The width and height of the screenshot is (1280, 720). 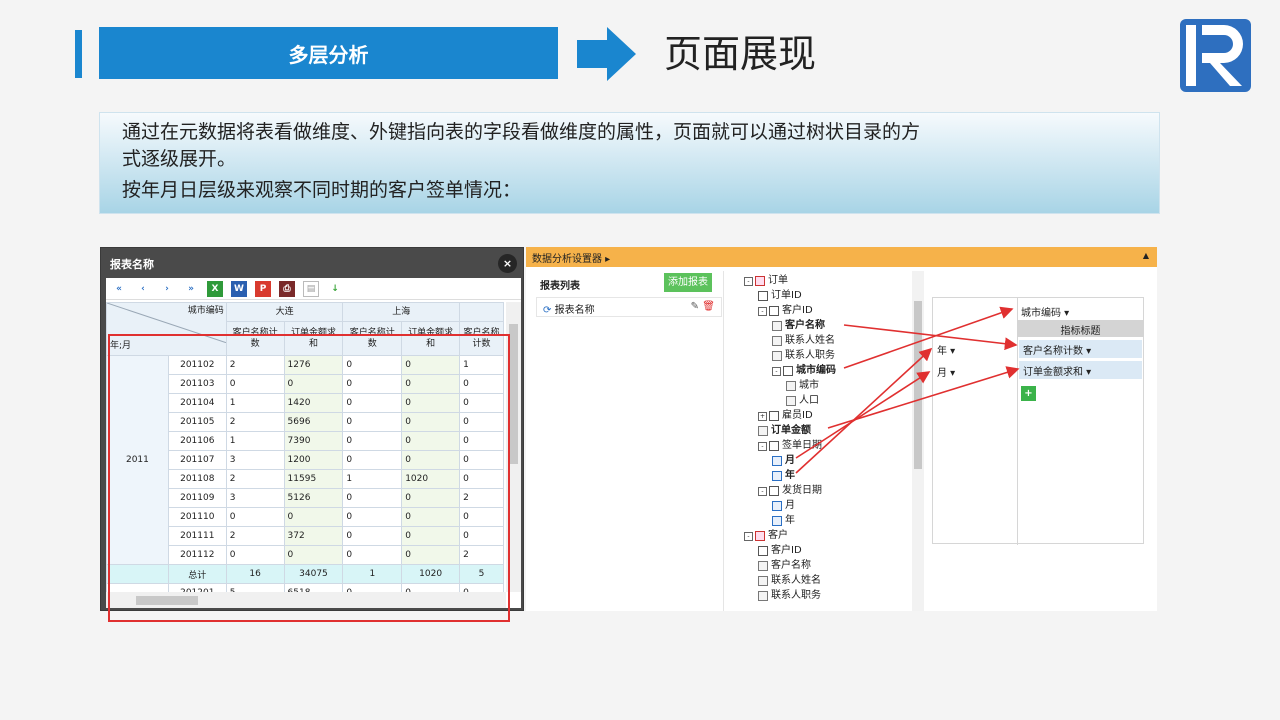 I want to click on export-pdf-icon: P, so click(x=263, y=288).